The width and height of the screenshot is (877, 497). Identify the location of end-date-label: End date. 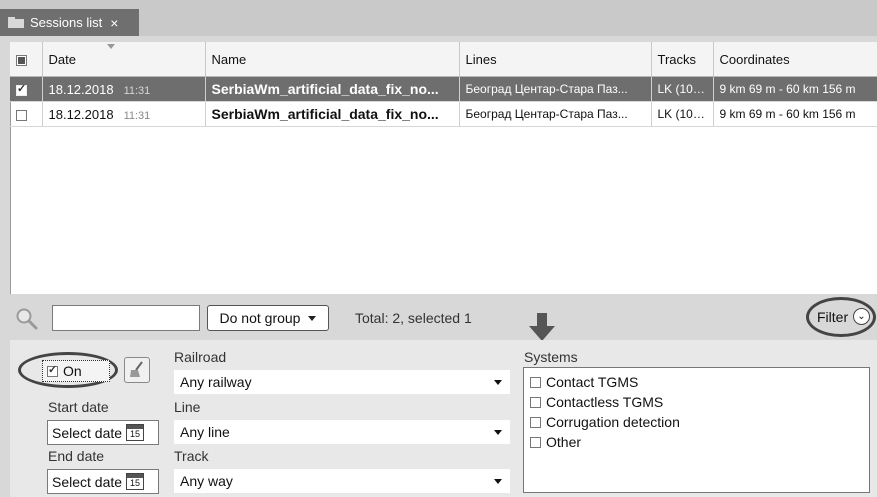
(76, 456).